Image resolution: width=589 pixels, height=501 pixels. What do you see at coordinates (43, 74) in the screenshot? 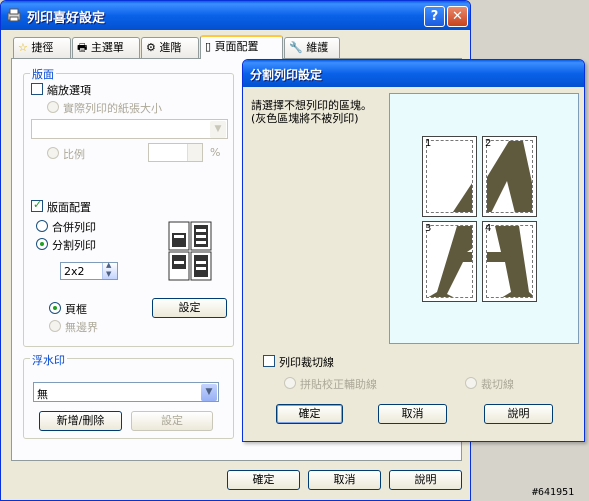
I see `layout-group-title: 版面` at bounding box center [43, 74].